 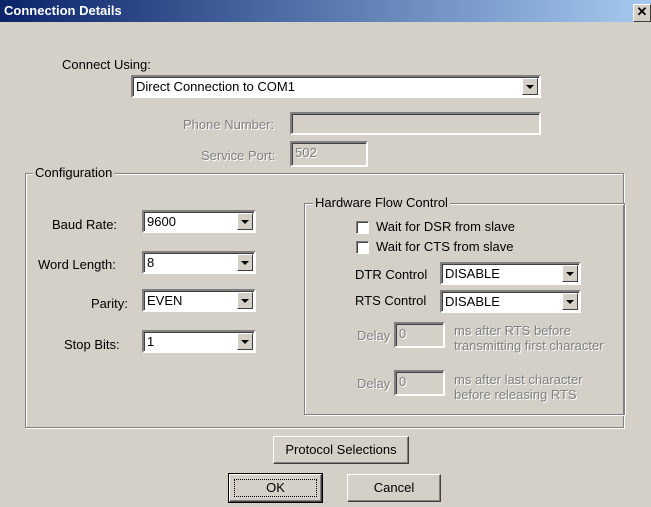 What do you see at coordinates (510, 301) in the screenshot?
I see `rts-control-combo: DISABLE` at bounding box center [510, 301].